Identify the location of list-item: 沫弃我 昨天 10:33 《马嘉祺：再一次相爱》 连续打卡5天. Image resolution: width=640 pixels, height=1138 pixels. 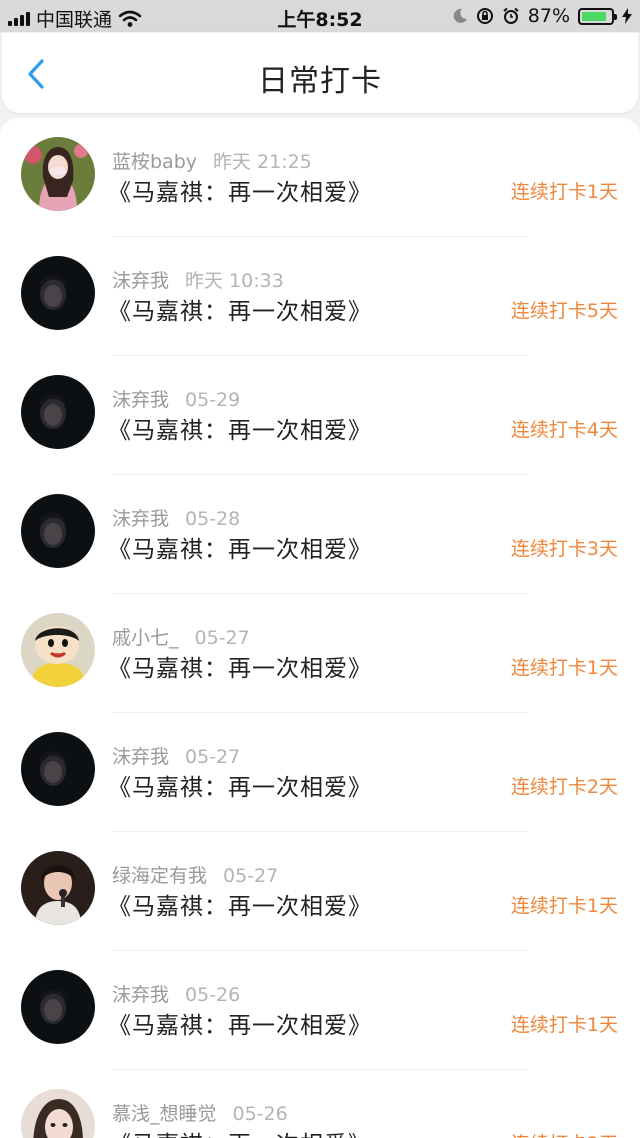
(320, 296).